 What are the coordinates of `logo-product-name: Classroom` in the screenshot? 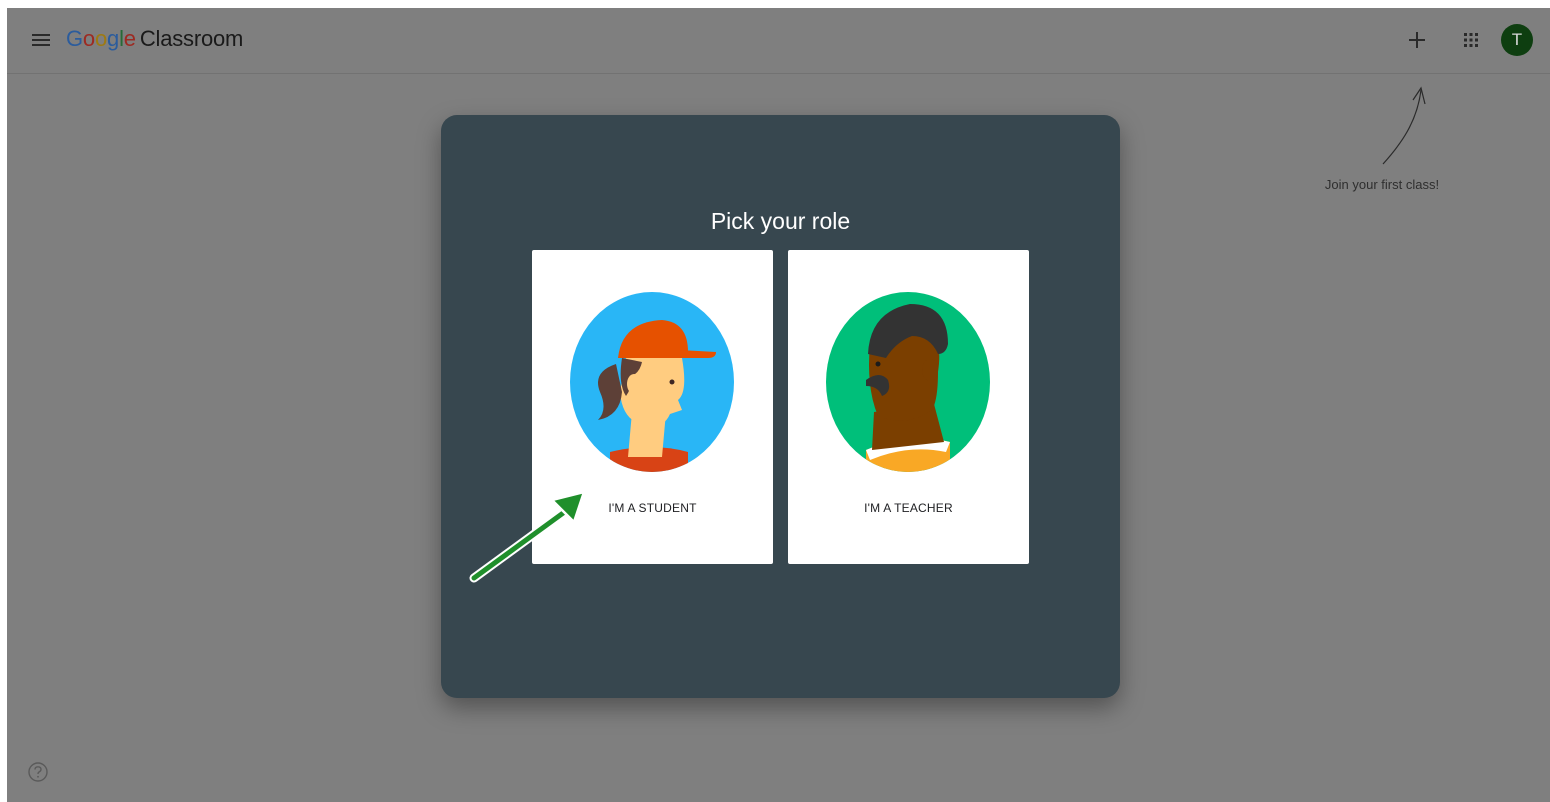 It's located at (191, 38).